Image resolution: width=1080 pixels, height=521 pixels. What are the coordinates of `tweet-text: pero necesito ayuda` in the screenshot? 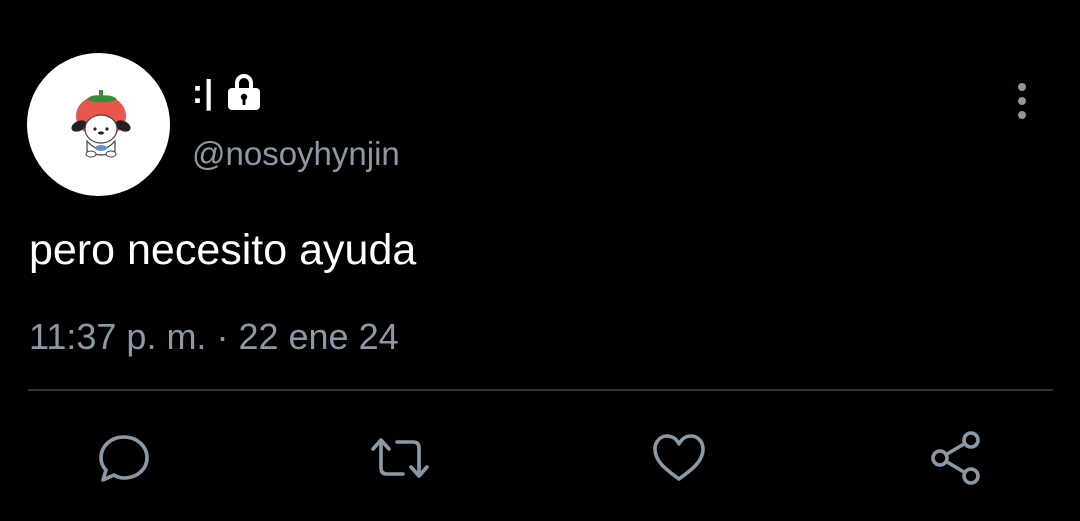 It's located at (223, 250).